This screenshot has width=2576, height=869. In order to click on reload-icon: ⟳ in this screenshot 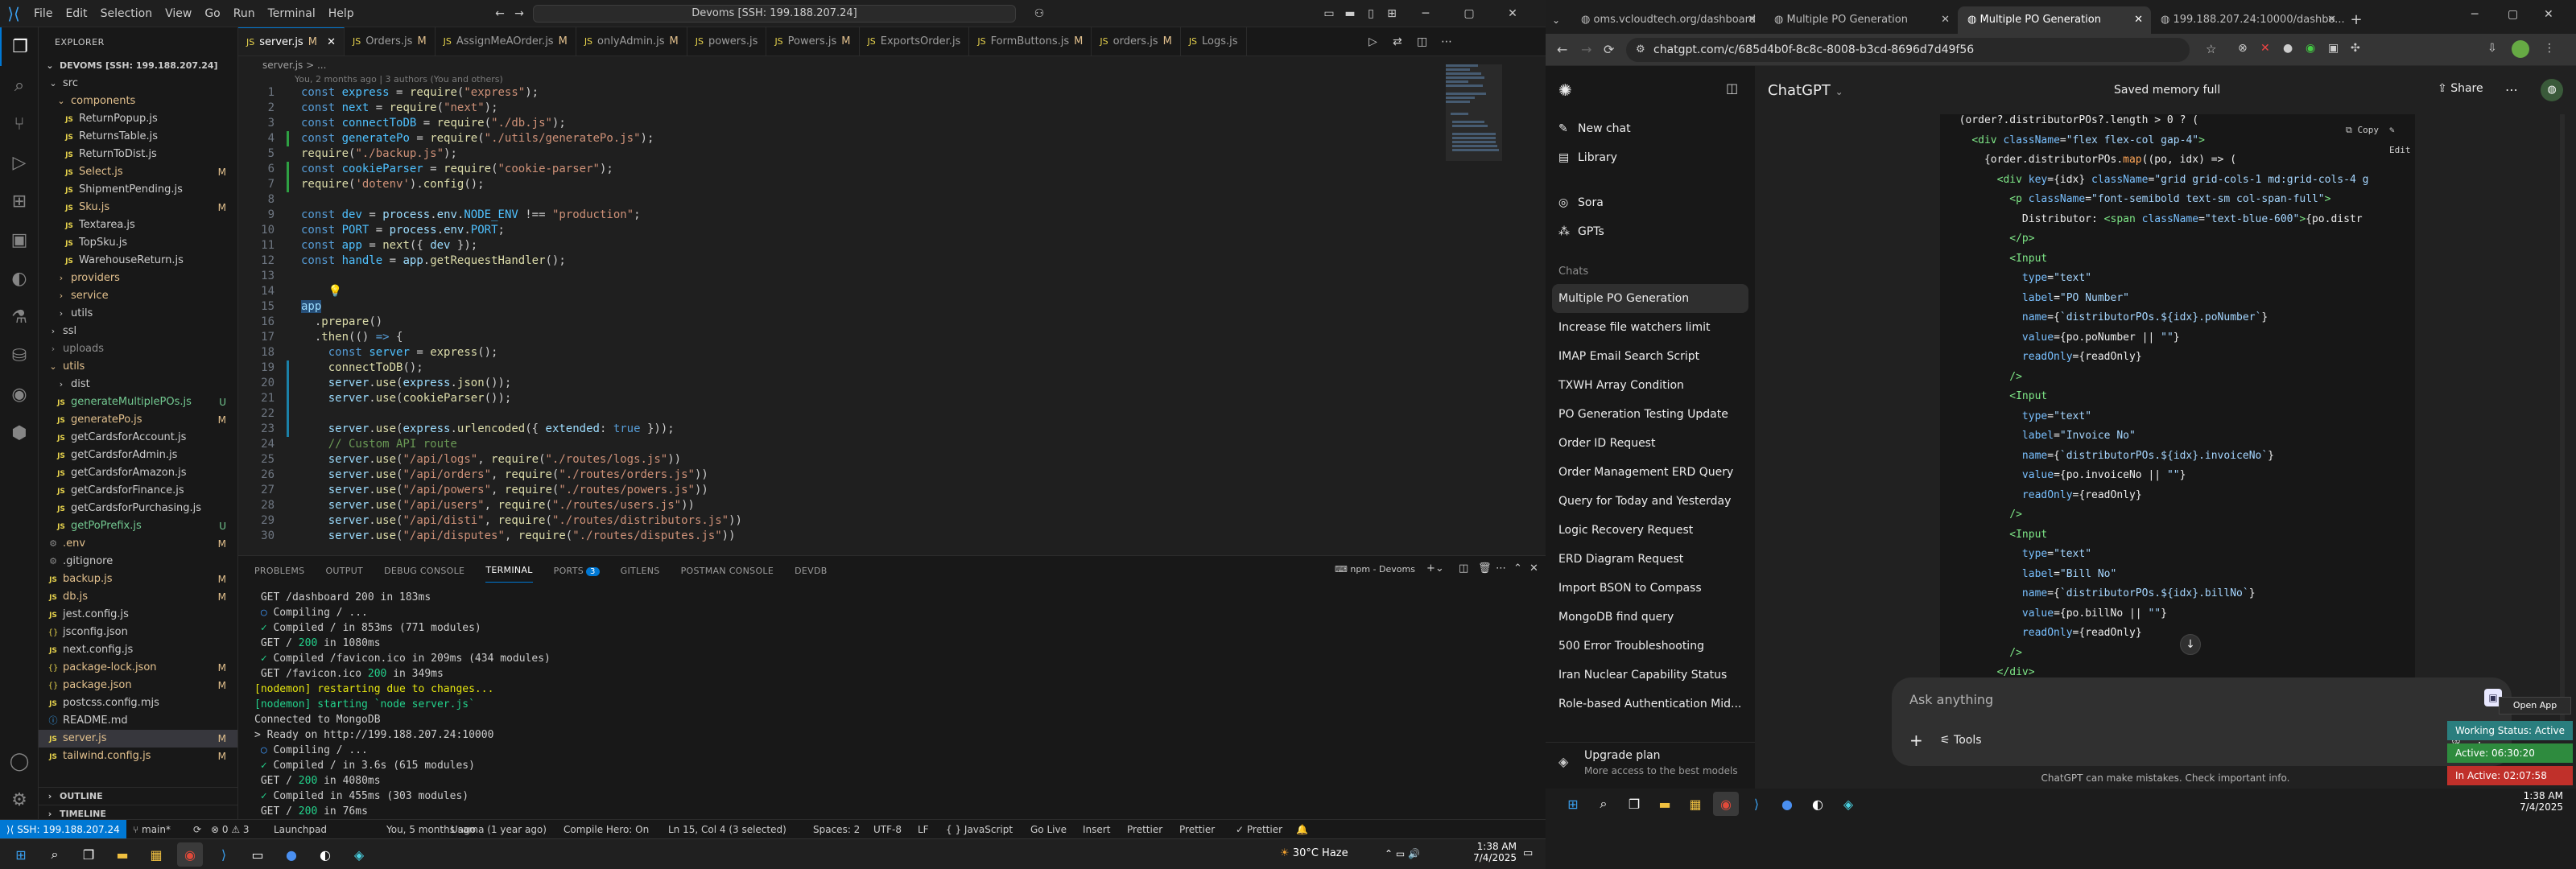, I will do `click(1609, 49)`.